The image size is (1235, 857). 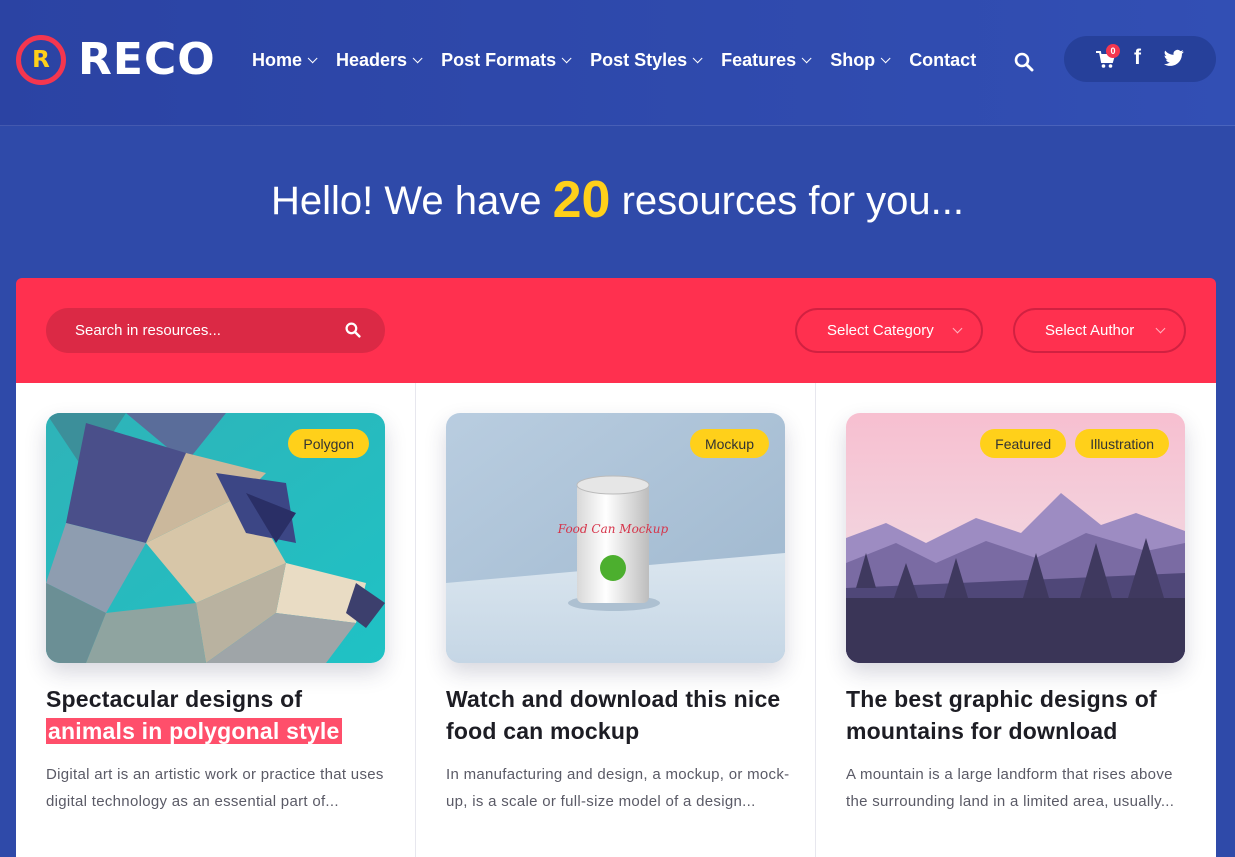 What do you see at coordinates (1015, 538) in the screenshot?
I see `card-image-mountains: Featured Illustration` at bounding box center [1015, 538].